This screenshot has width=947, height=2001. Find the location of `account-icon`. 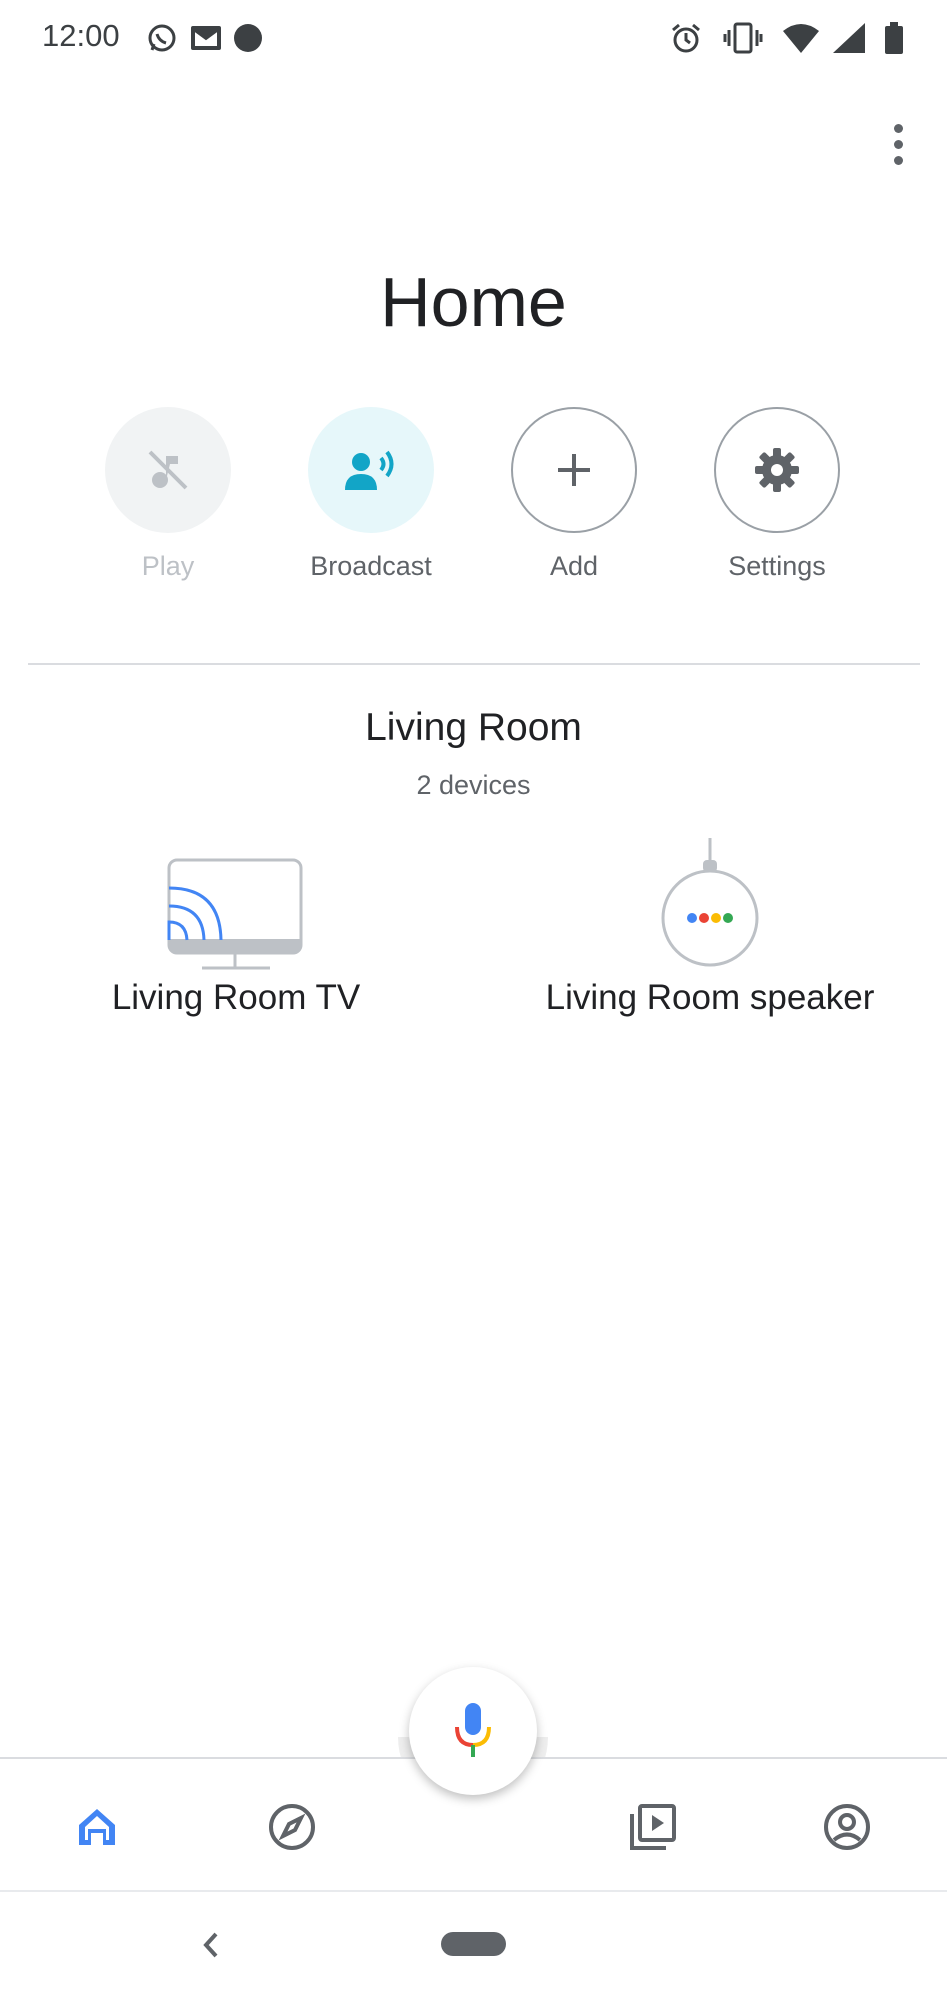

account-icon is located at coordinates (847, 1827).